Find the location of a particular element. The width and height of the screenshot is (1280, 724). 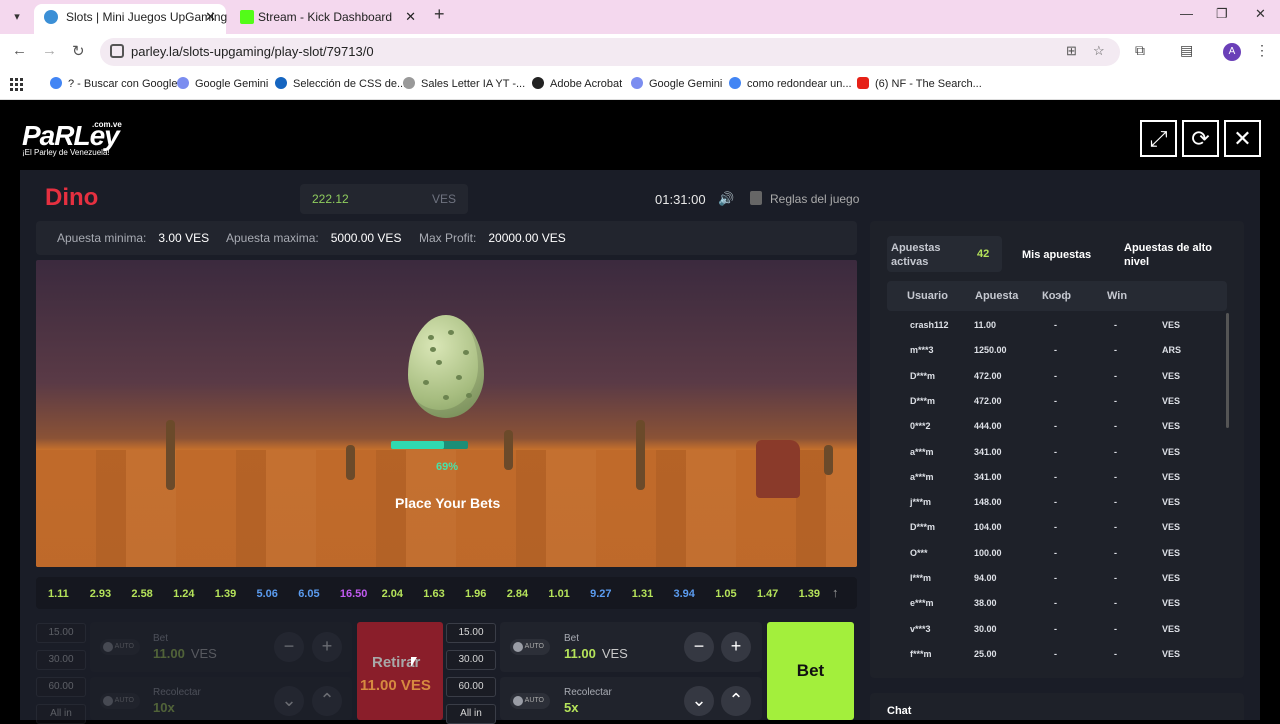

translate-icon: ⊞ is located at coordinates (1071, 51).